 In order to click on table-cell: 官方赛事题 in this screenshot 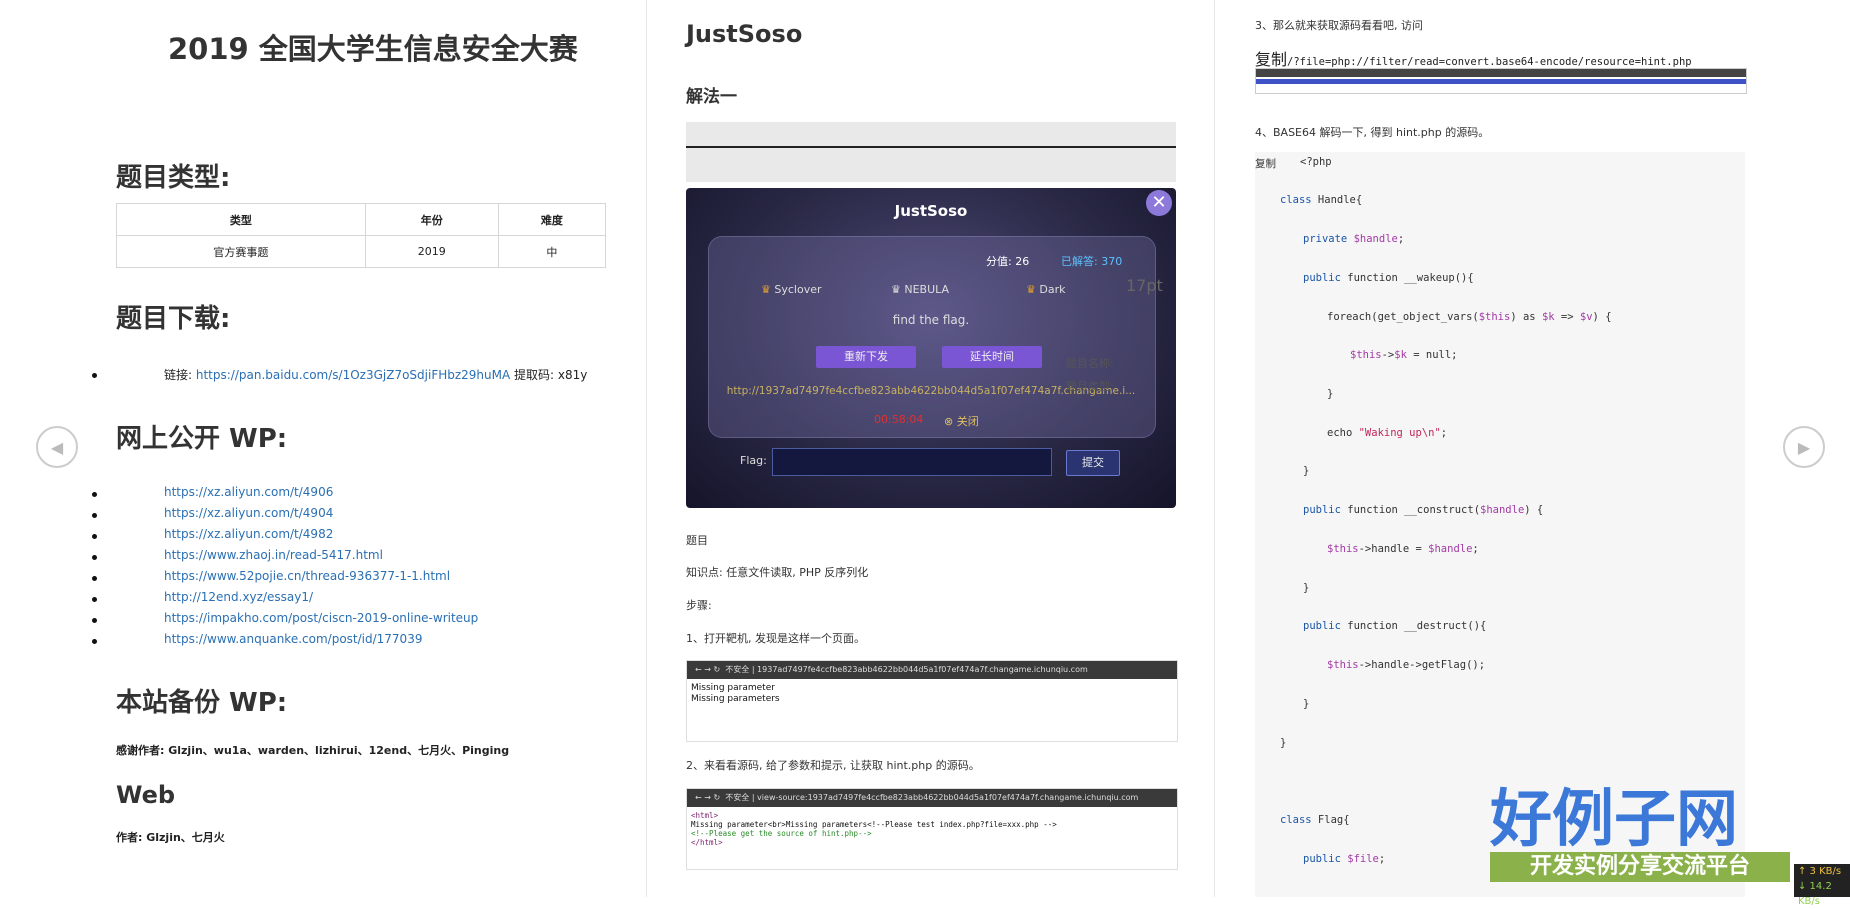, I will do `click(241, 251)`.